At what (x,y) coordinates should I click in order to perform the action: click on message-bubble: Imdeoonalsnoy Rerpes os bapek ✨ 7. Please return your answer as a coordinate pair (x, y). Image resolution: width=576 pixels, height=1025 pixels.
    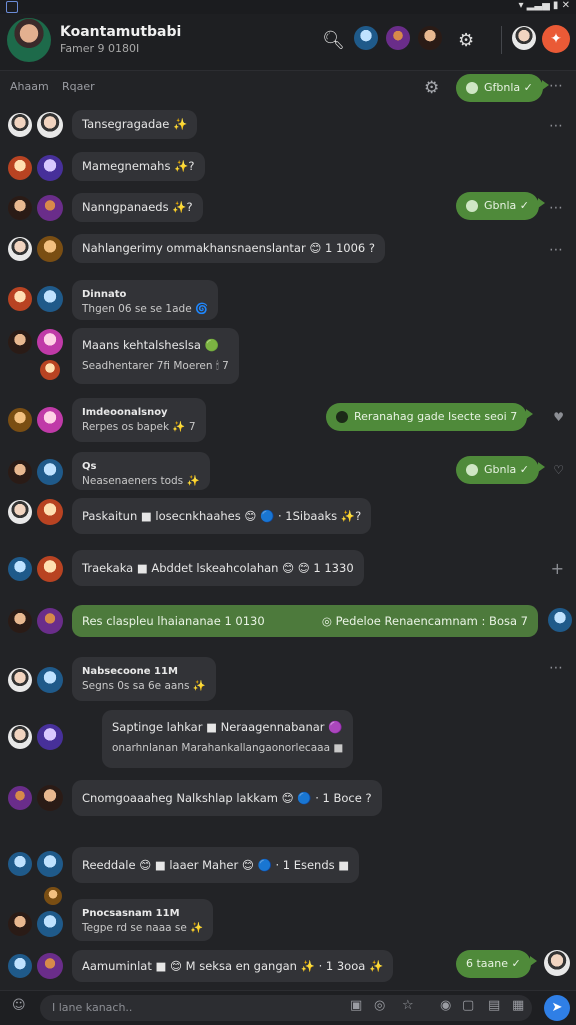
    Looking at the image, I should click on (139, 420).